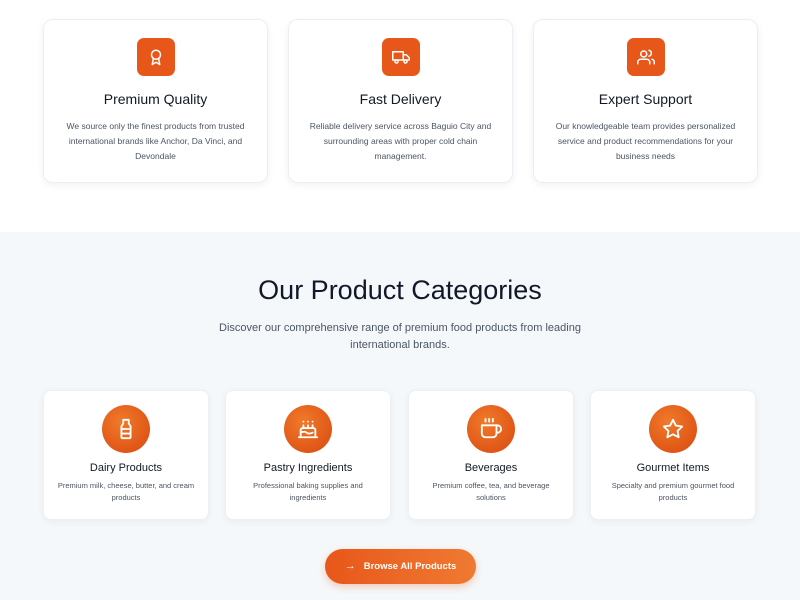  What do you see at coordinates (155, 57) in the screenshot?
I see `award-icon` at bounding box center [155, 57].